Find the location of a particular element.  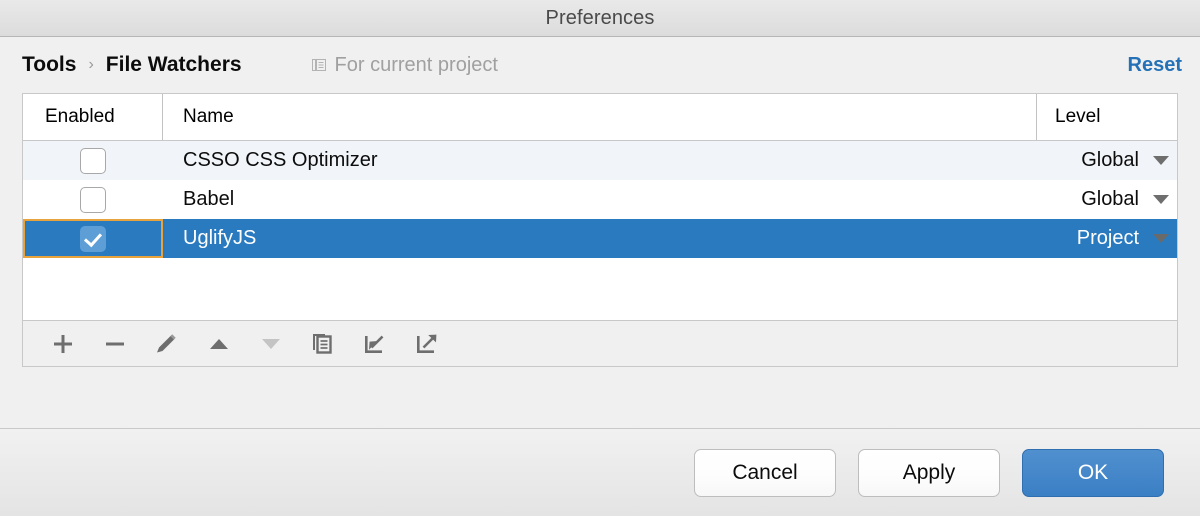

window-titlebar: Preferences is located at coordinates (600, 18).